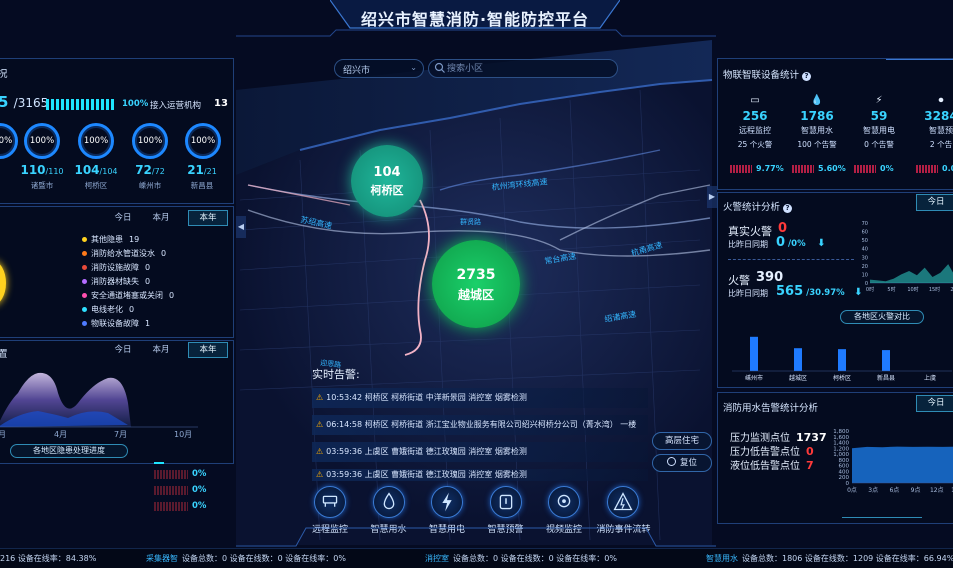 This screenshot has width=953, height=568. I want to click on panel-title: 况, so click(4, 74).